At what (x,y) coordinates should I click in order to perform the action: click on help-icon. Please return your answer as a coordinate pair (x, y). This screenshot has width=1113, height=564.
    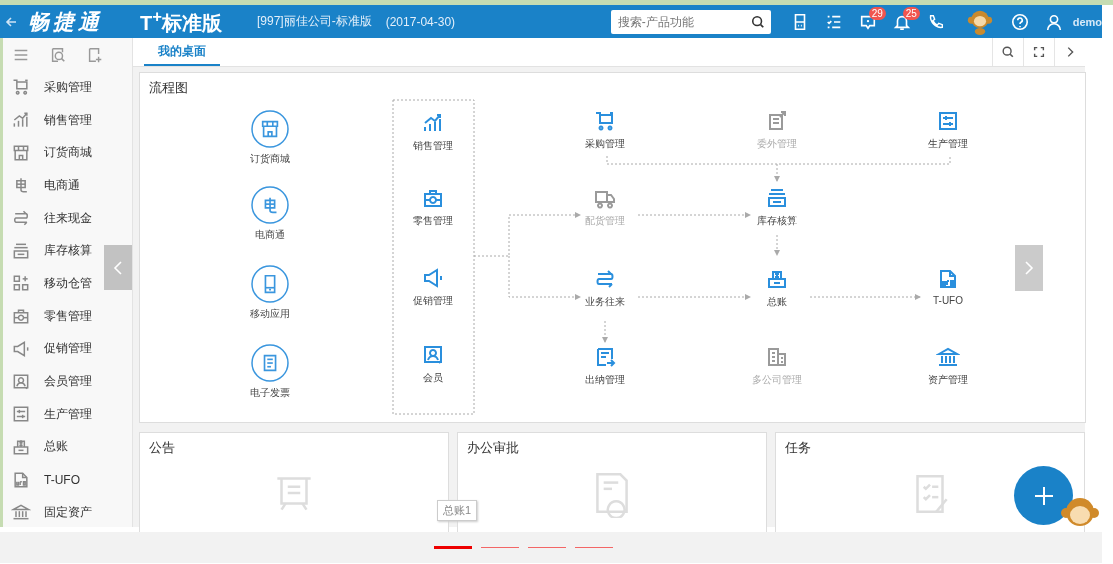
    Looking at the image, I should click on (1019, 21).